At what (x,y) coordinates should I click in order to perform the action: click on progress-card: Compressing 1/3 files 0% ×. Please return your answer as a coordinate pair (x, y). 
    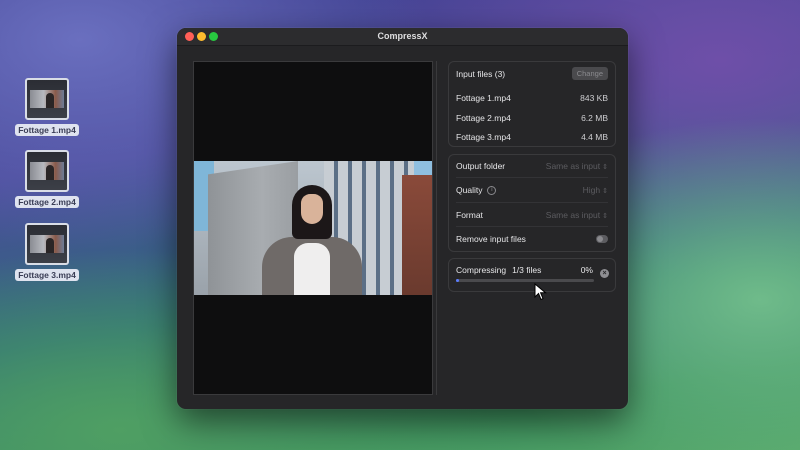
    Looking at the image, I should click on (532, 275).